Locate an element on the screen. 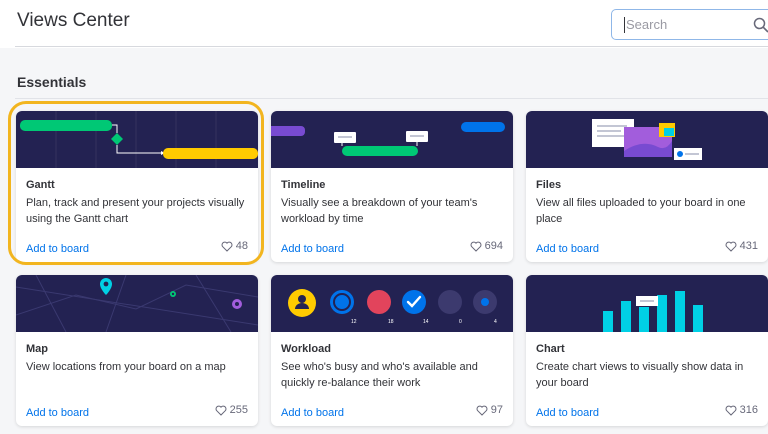  like-counter: 255 is located at coordinates (231, 410).